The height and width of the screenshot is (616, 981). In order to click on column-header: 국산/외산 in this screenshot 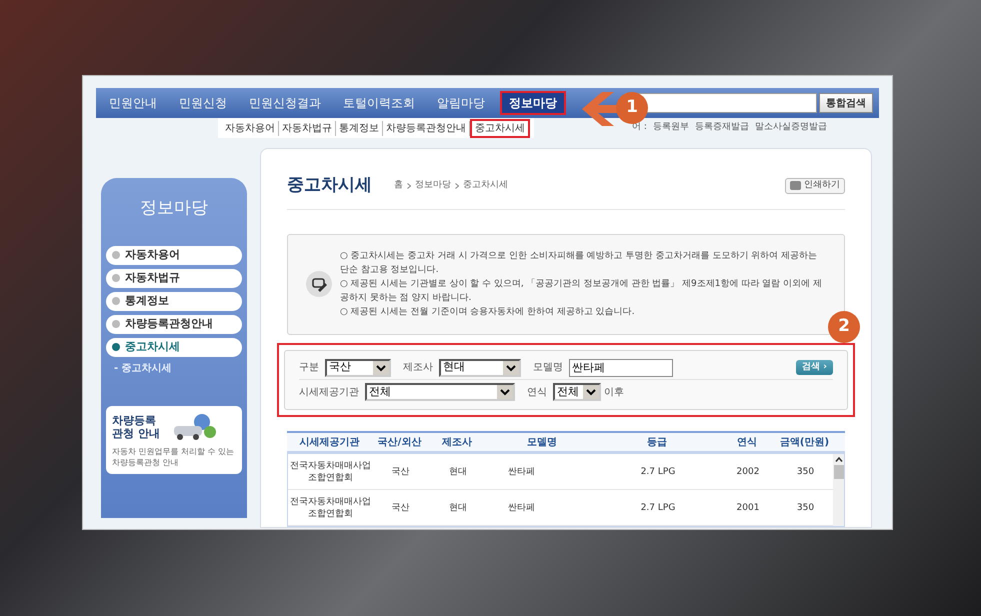, I will do `click(399, 443)`.